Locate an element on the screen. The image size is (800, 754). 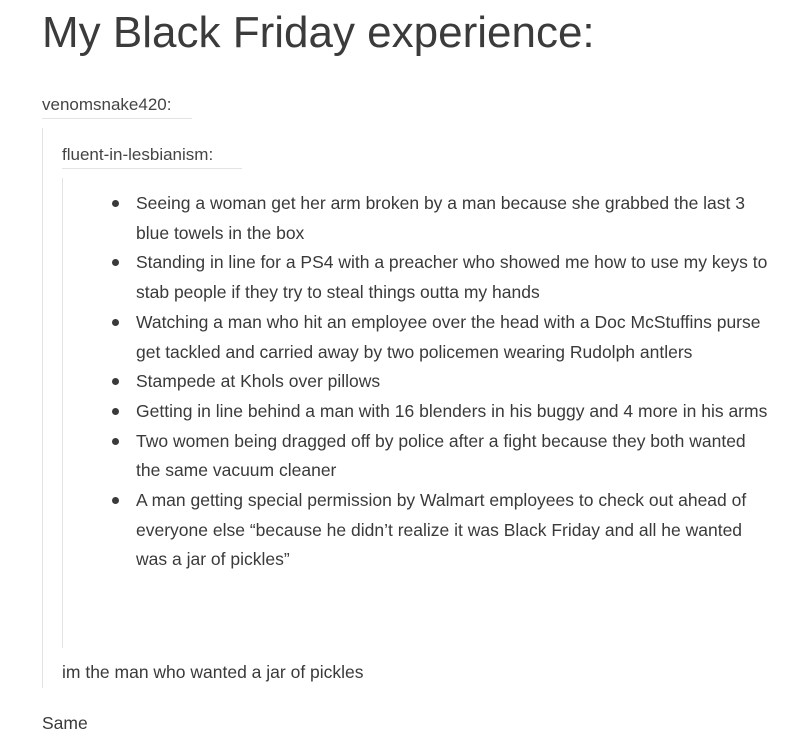
username-venomsnake420: venomsnake420: is located at coordinates (106, 105).